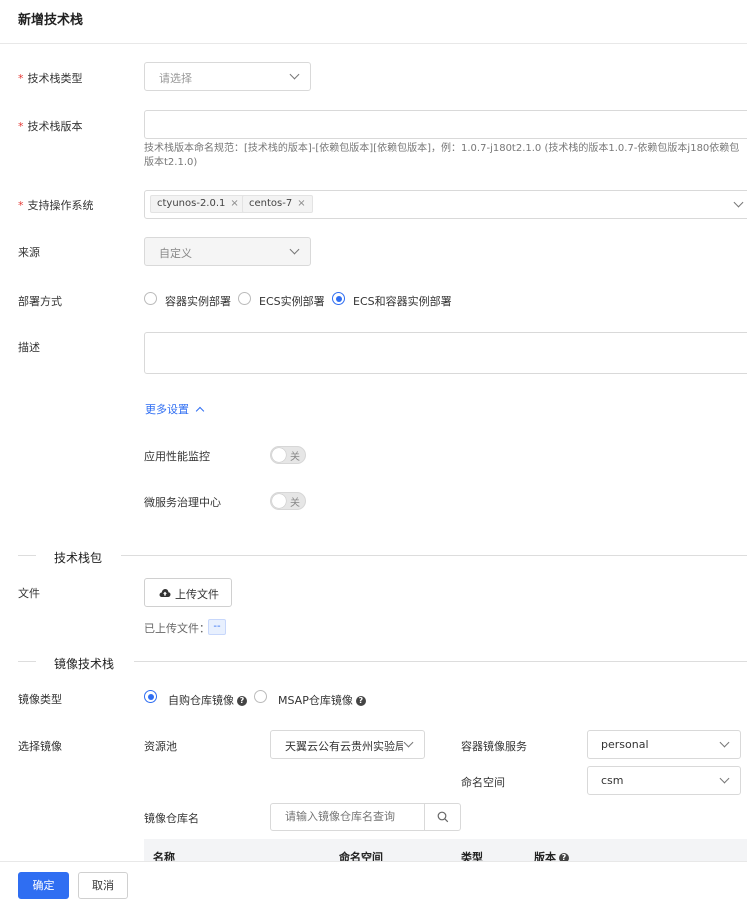 The image size is (747, 899). What do you see at coordinates (199, 411) in the screenshot?
I see `chevron-up-icon` at bounding box center [199, 411].